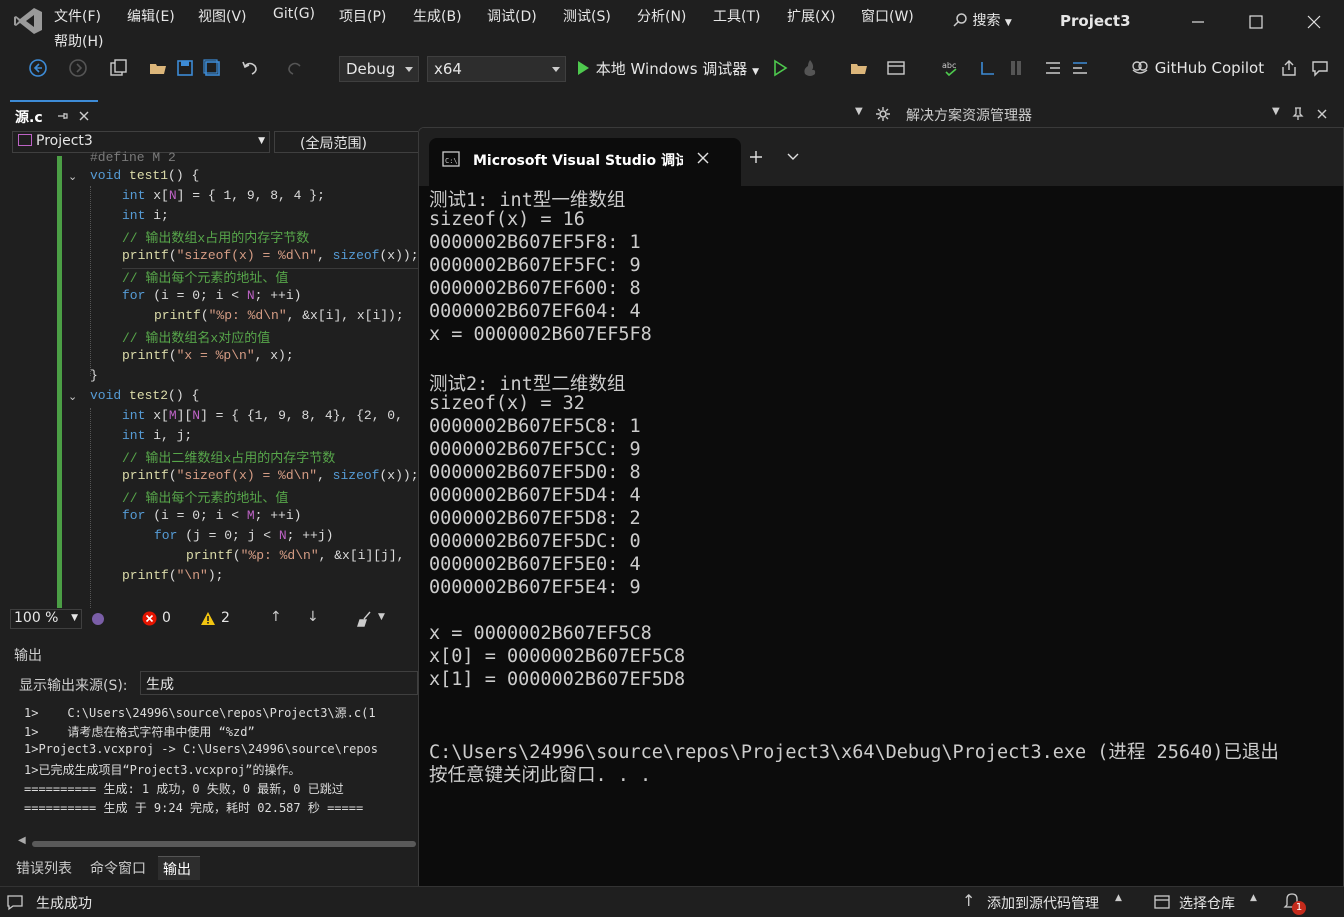  I want to click on step-icon, so click(988, 68).